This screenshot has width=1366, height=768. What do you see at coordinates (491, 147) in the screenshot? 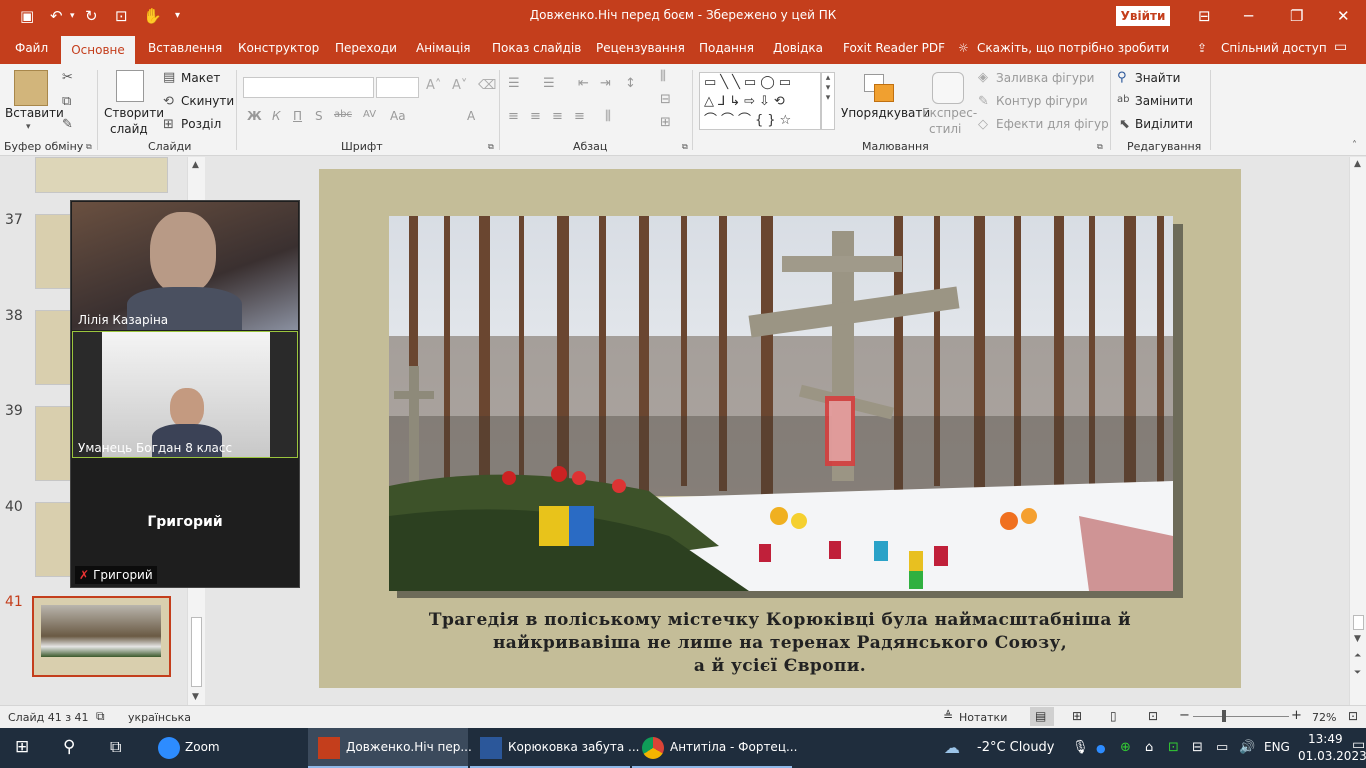
I see `font-launcher-icon: ⧉` at bounding box center [491, 147].